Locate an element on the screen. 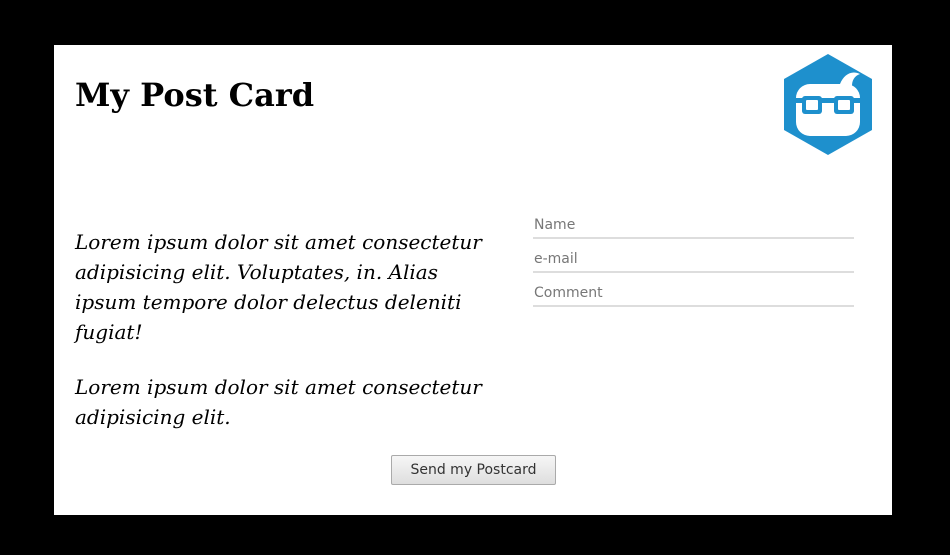 This screenshot has width=950, height=555. contact-form is located at coordinates (694, 262).